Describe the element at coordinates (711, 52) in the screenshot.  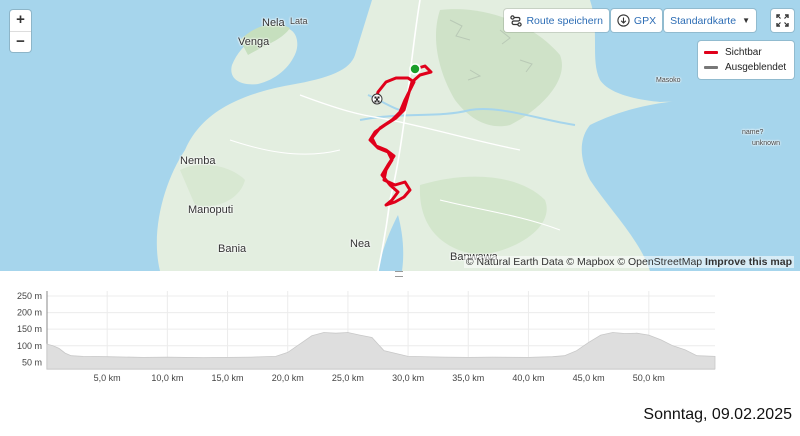
I see `legend-swatch-visible` at that location.